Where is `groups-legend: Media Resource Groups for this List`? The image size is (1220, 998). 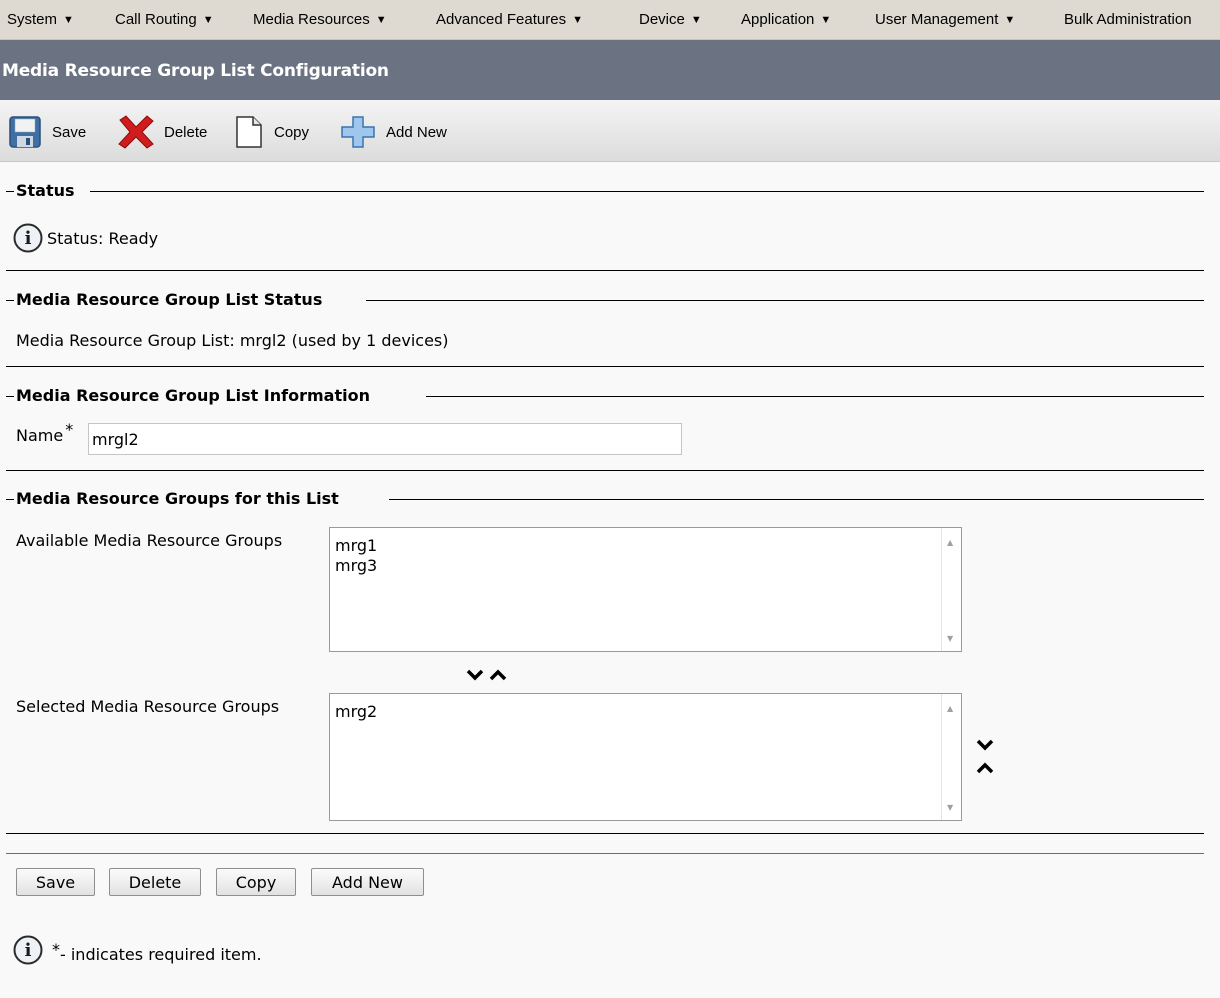
groups-legend: Media Resource Groups for this List is located at coordinates (179, 498).